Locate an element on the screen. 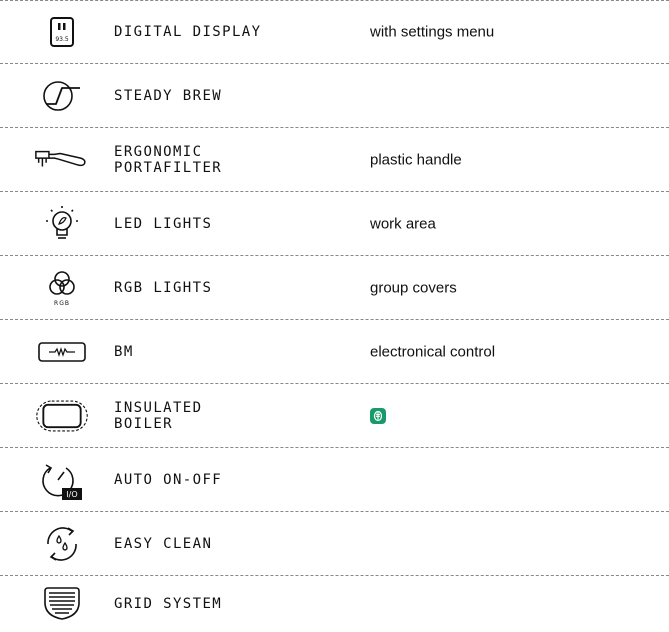 The image size is (669, 632). feature-description: plastic handle is located at coordinates (416, 159).